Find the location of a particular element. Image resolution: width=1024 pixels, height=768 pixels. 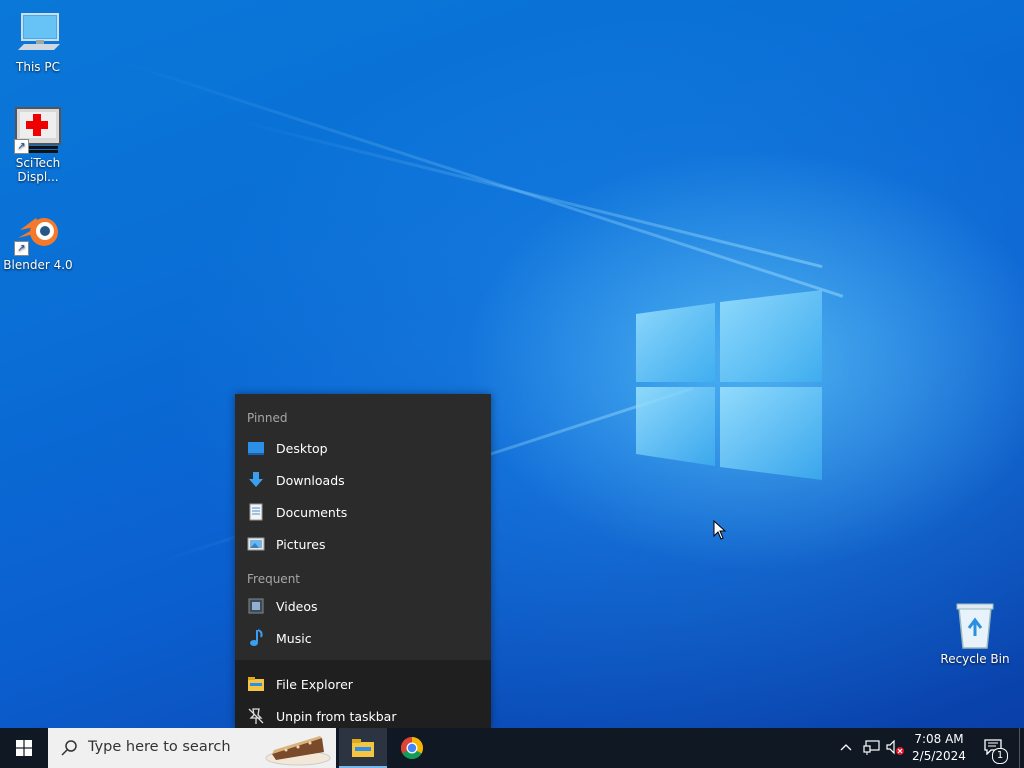

mouse-cursor-icon is located at coordinates (720, 530).